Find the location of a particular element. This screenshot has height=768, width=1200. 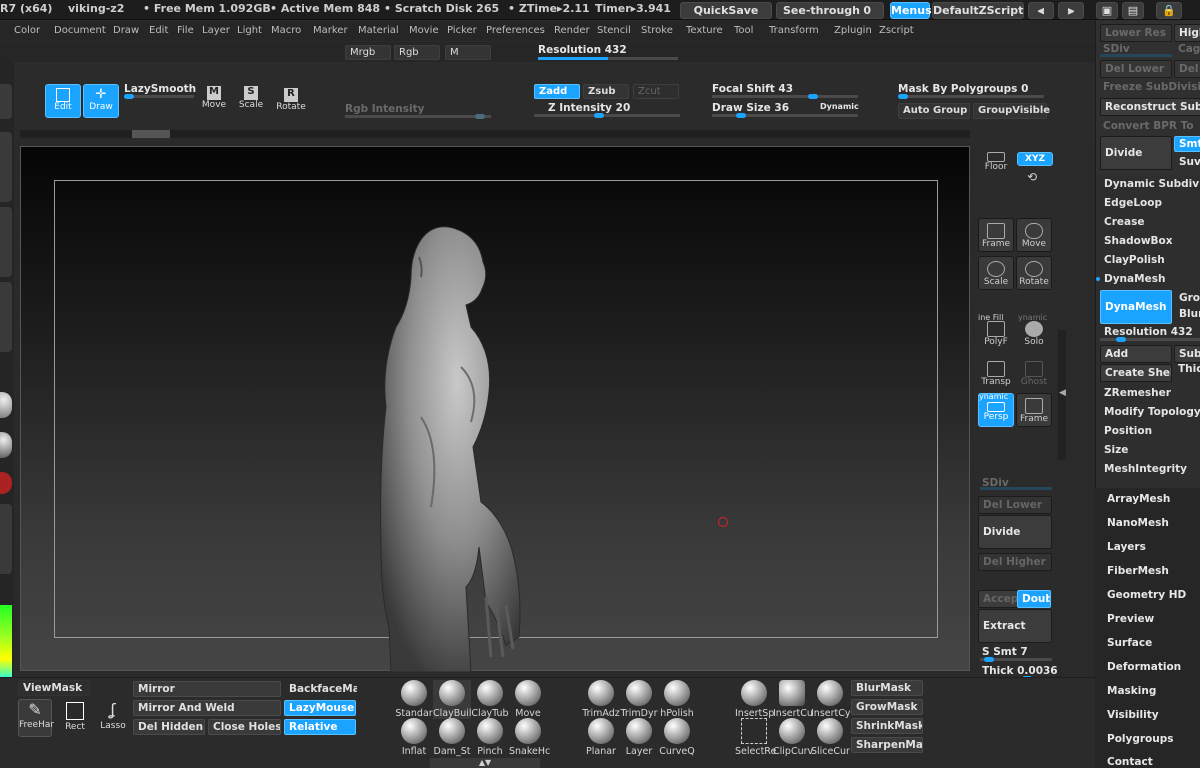

collapse-arrow-icon: ◀ is located at coordinates (1062, 393).